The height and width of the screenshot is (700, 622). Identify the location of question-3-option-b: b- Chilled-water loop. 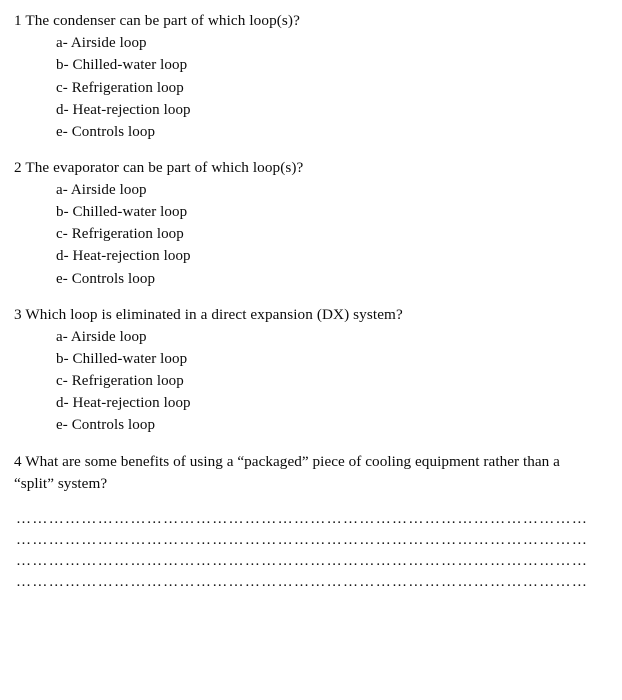
(122, 359).